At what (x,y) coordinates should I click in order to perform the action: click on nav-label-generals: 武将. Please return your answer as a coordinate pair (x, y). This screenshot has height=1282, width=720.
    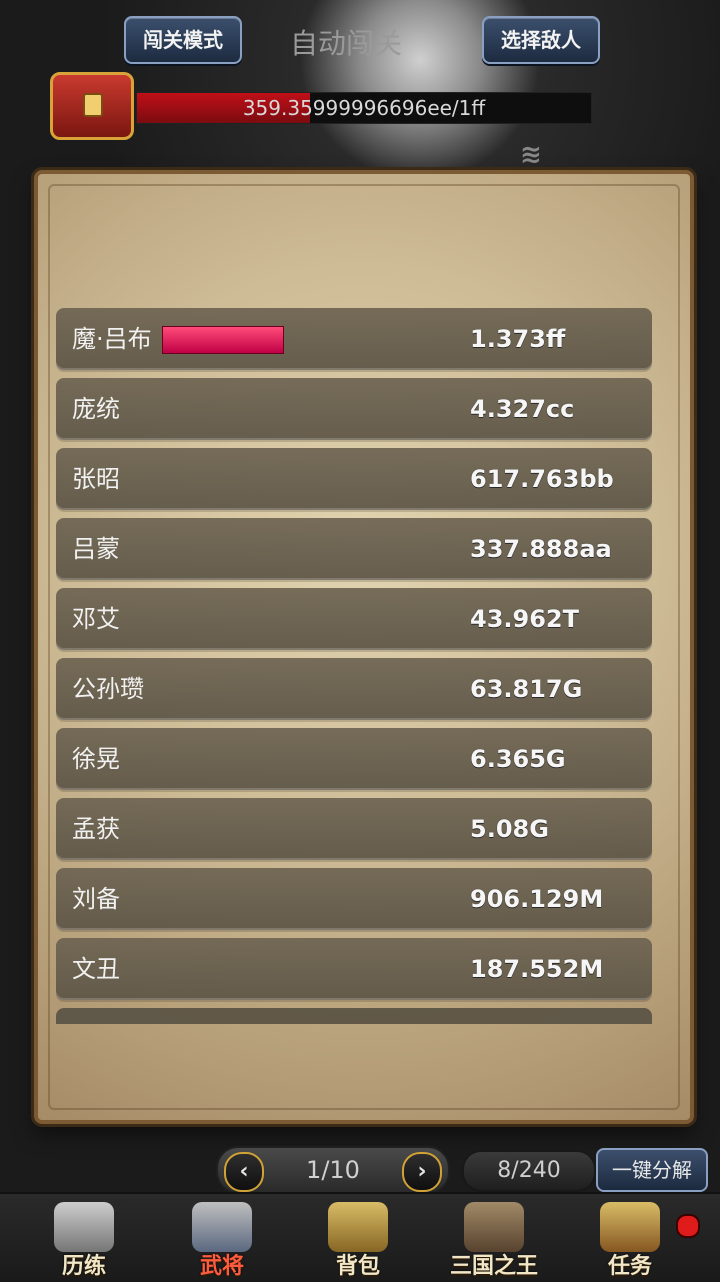
    Looking at the image, I should click on (221, 1266).